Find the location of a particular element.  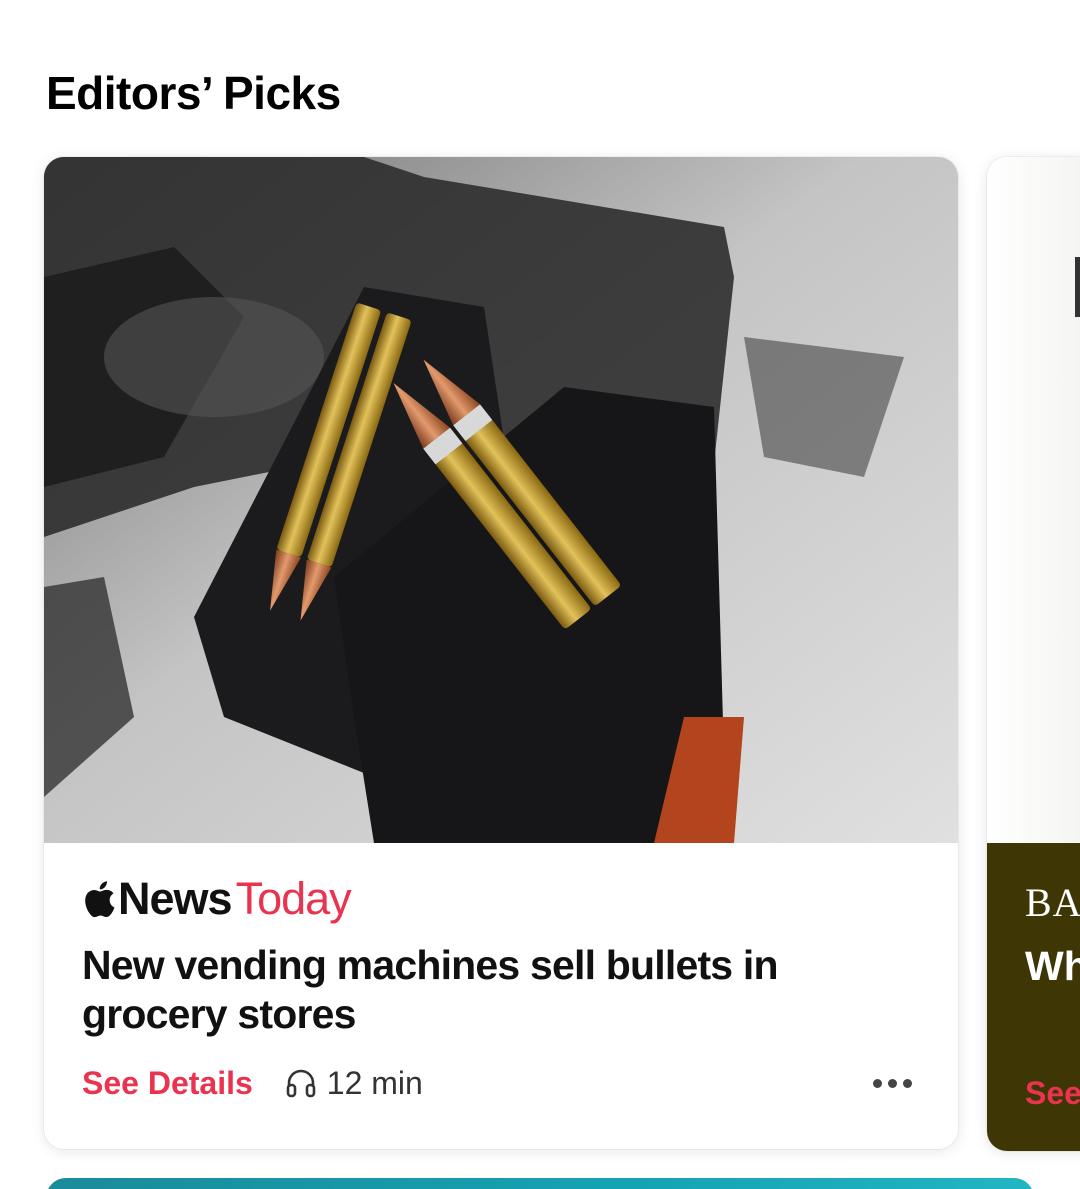

next-section-card is located at coordinates (540, 1183).